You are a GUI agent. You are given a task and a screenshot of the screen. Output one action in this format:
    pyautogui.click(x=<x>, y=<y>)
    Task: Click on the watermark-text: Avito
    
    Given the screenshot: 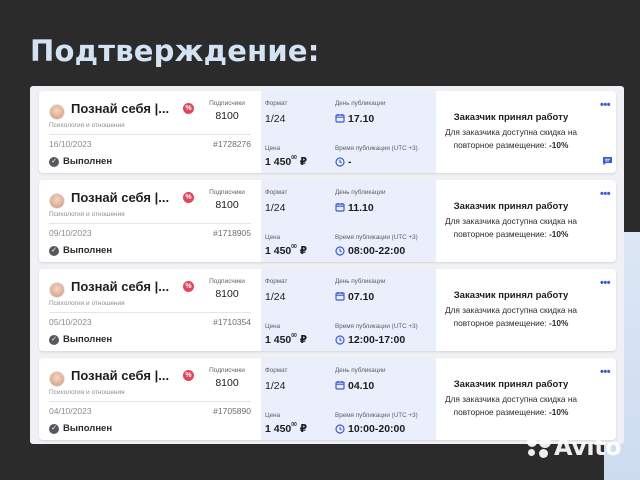 What is the action you would take?
    pyautogui.click(x=588, y=447)
    